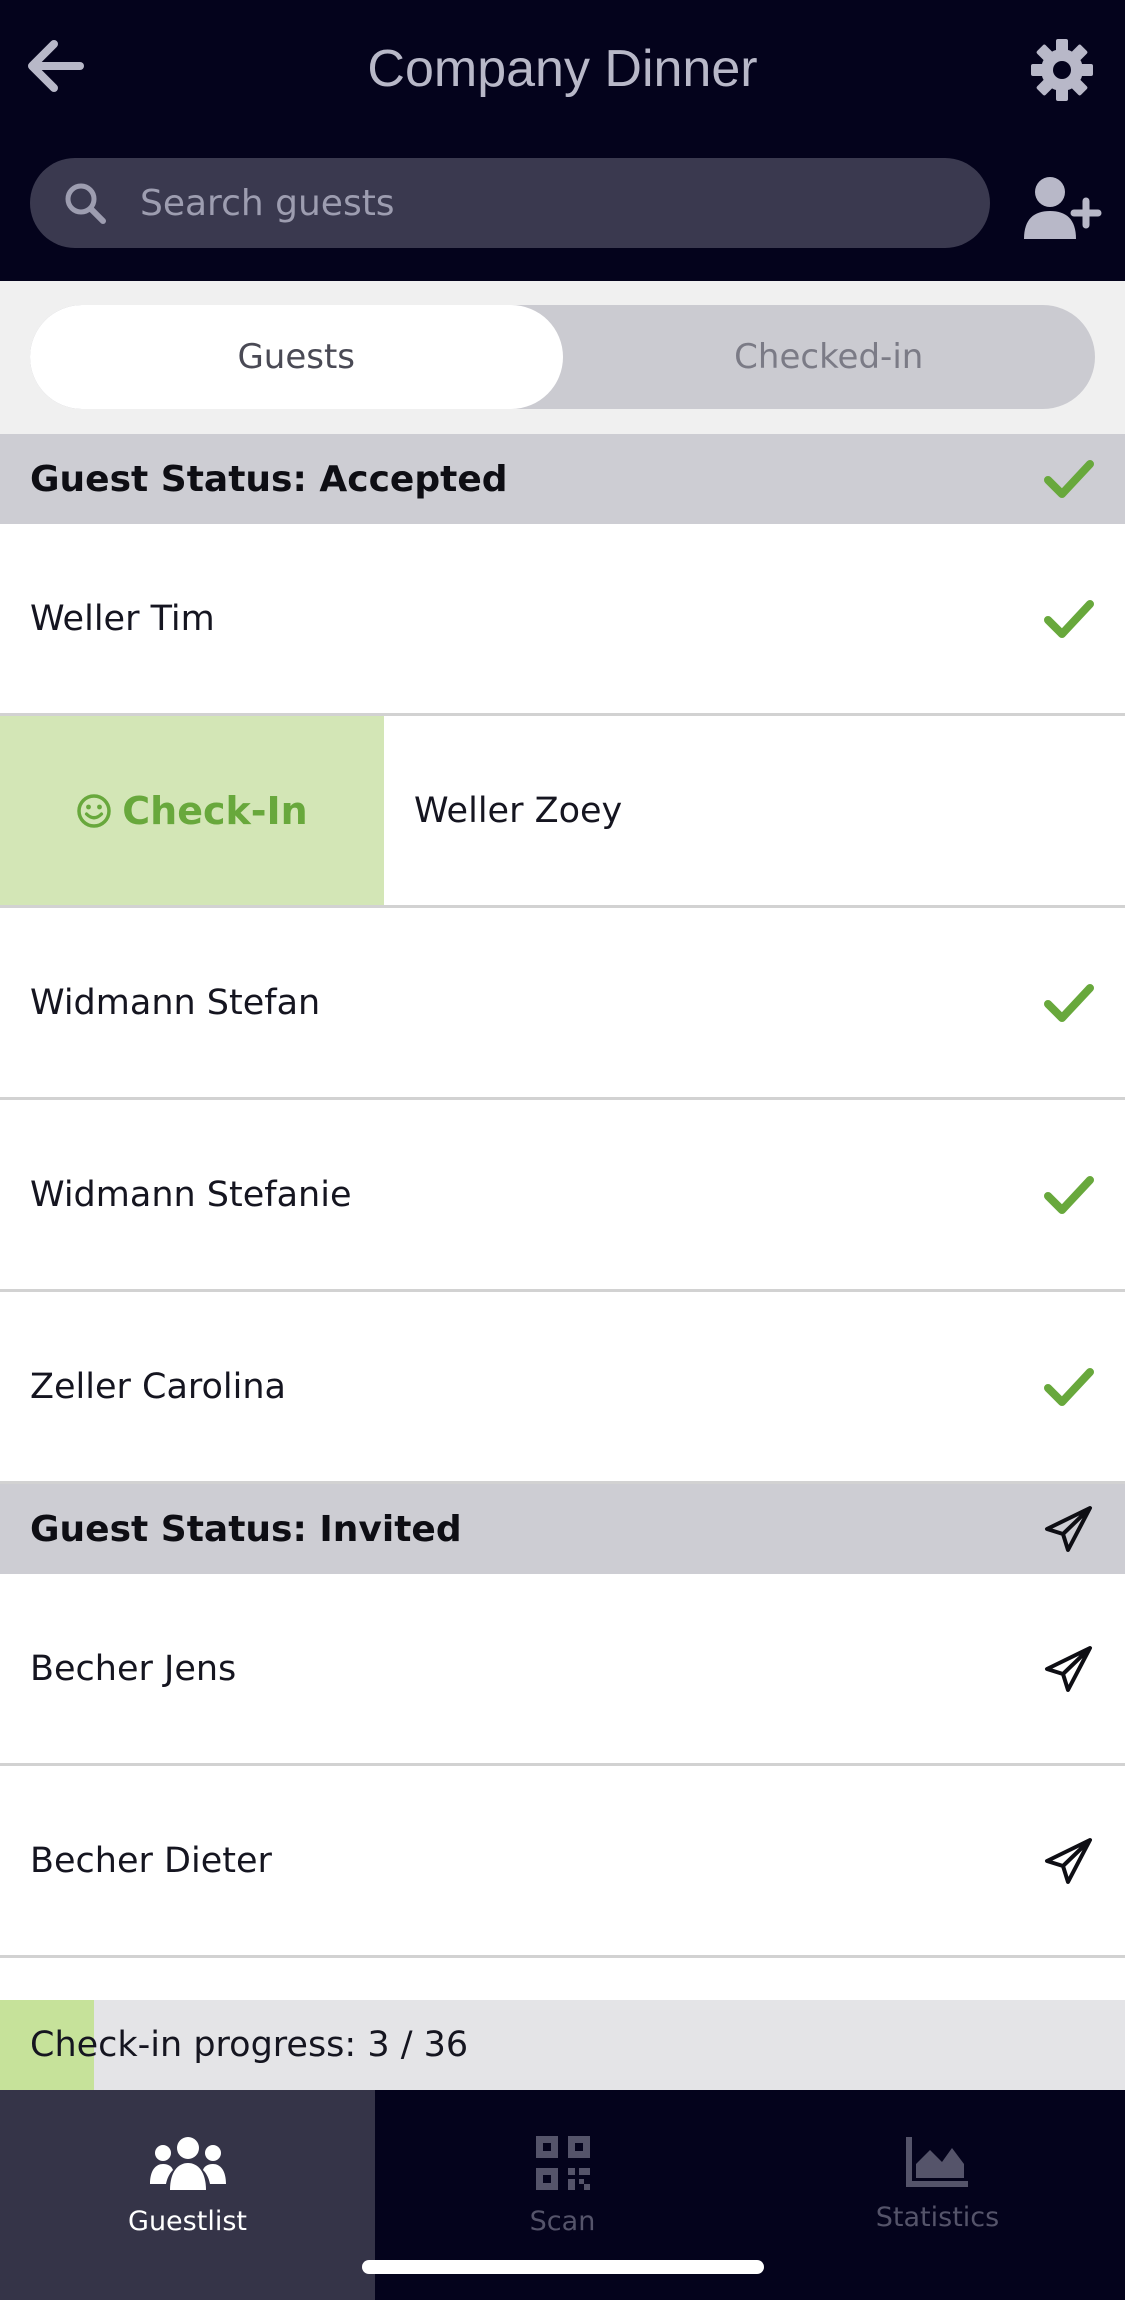 This screenshot has height=2300, width=1125. What do you see at coordinates (562, 140) in the screenshot?
I see `app-header: Company Dinner` at bounding box center [562, 140].